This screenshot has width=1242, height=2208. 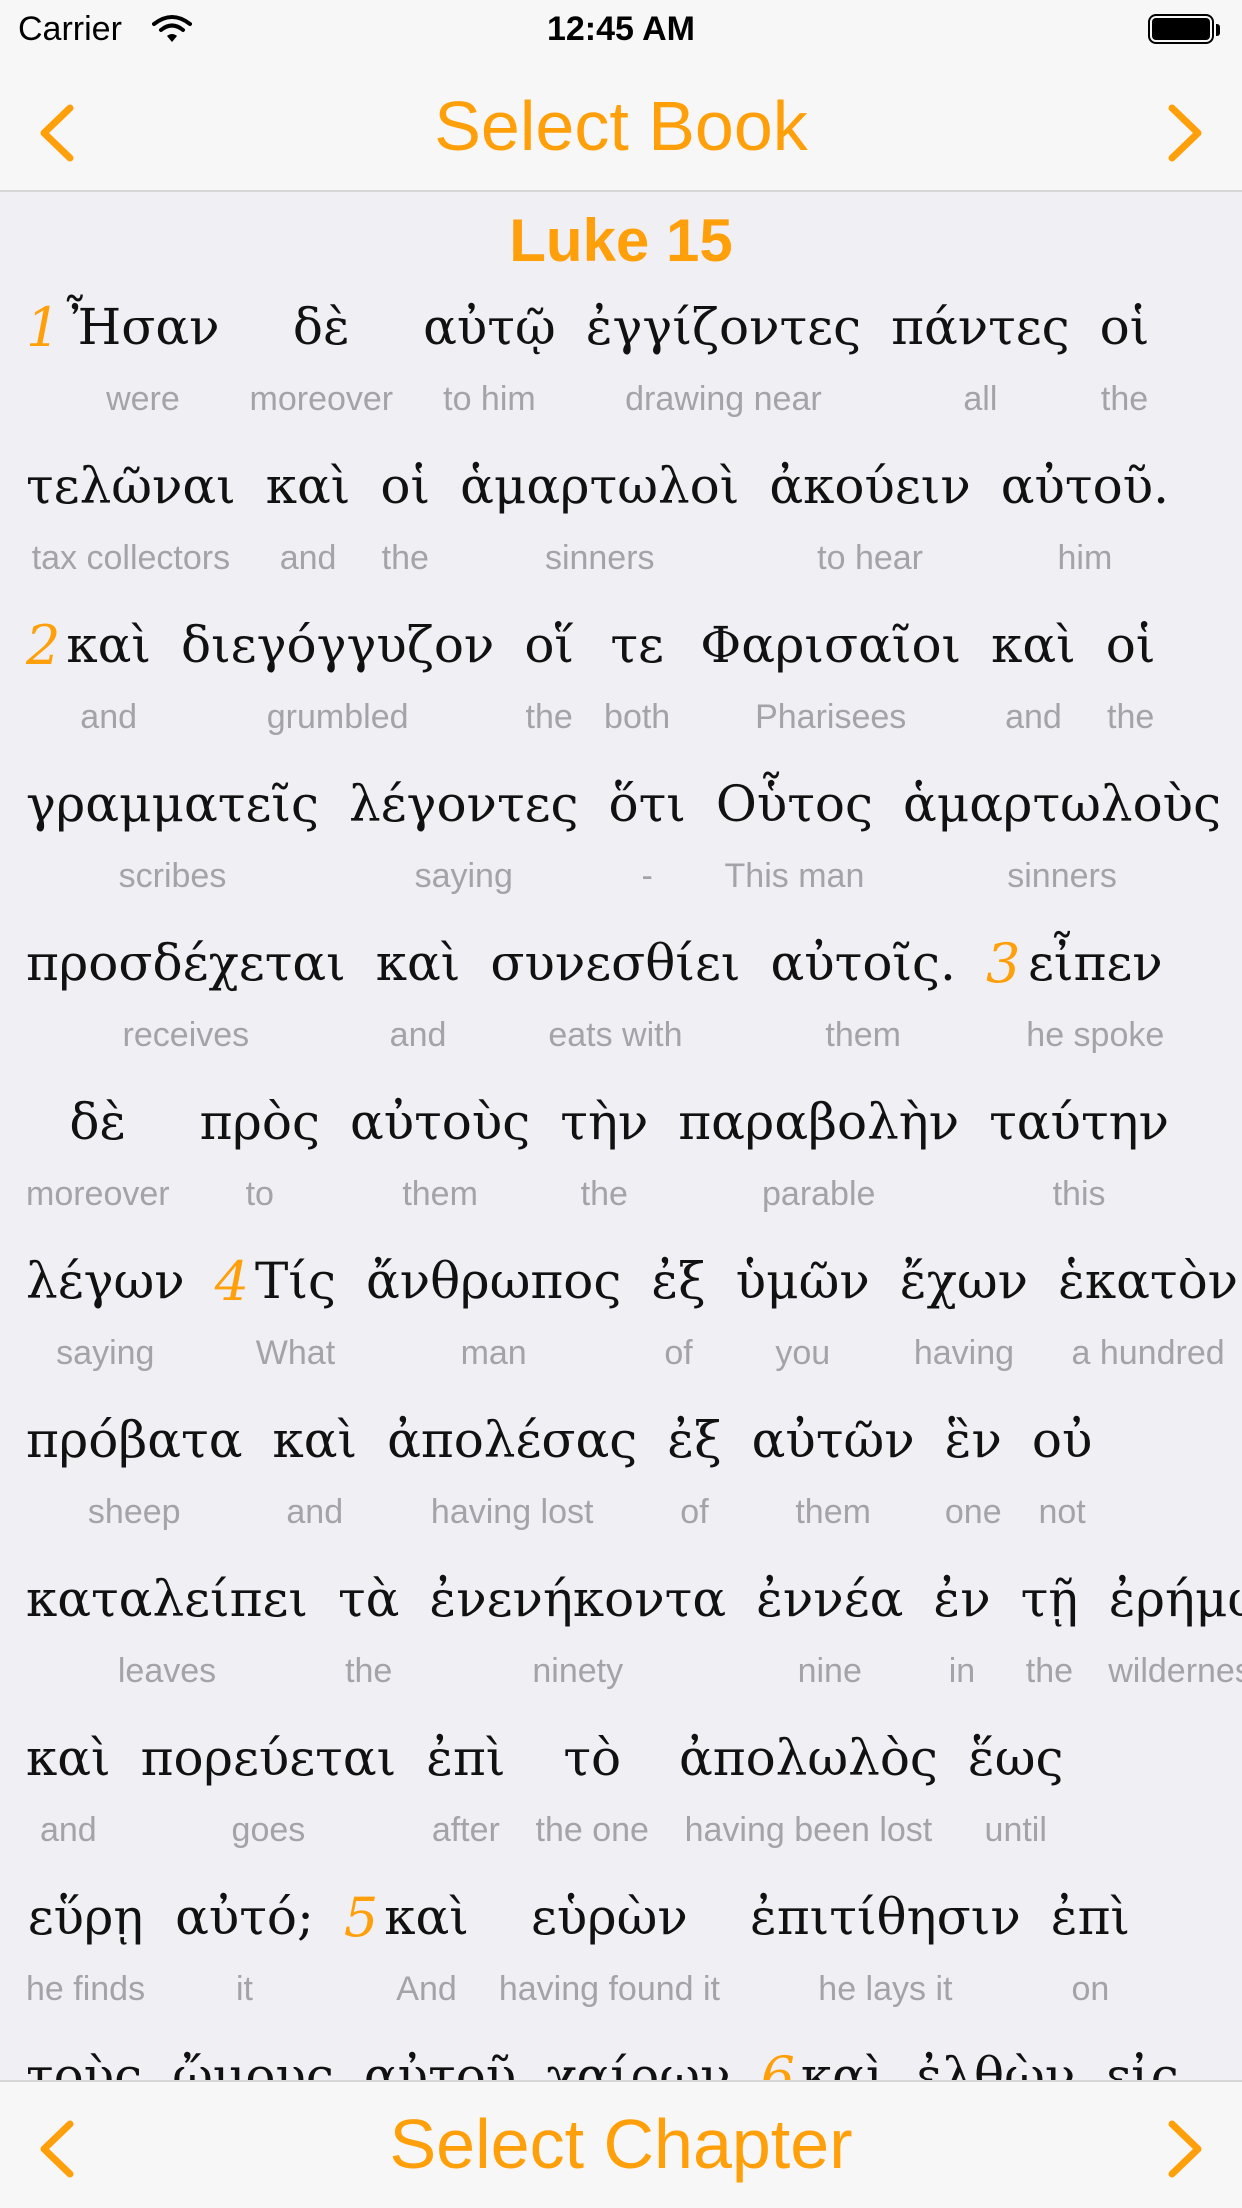 What do you see at coordinates (599, 486) in the screenshot?
I see `greek-word: ἁμαρτωλοὶ` at bounding box center [599, 486].